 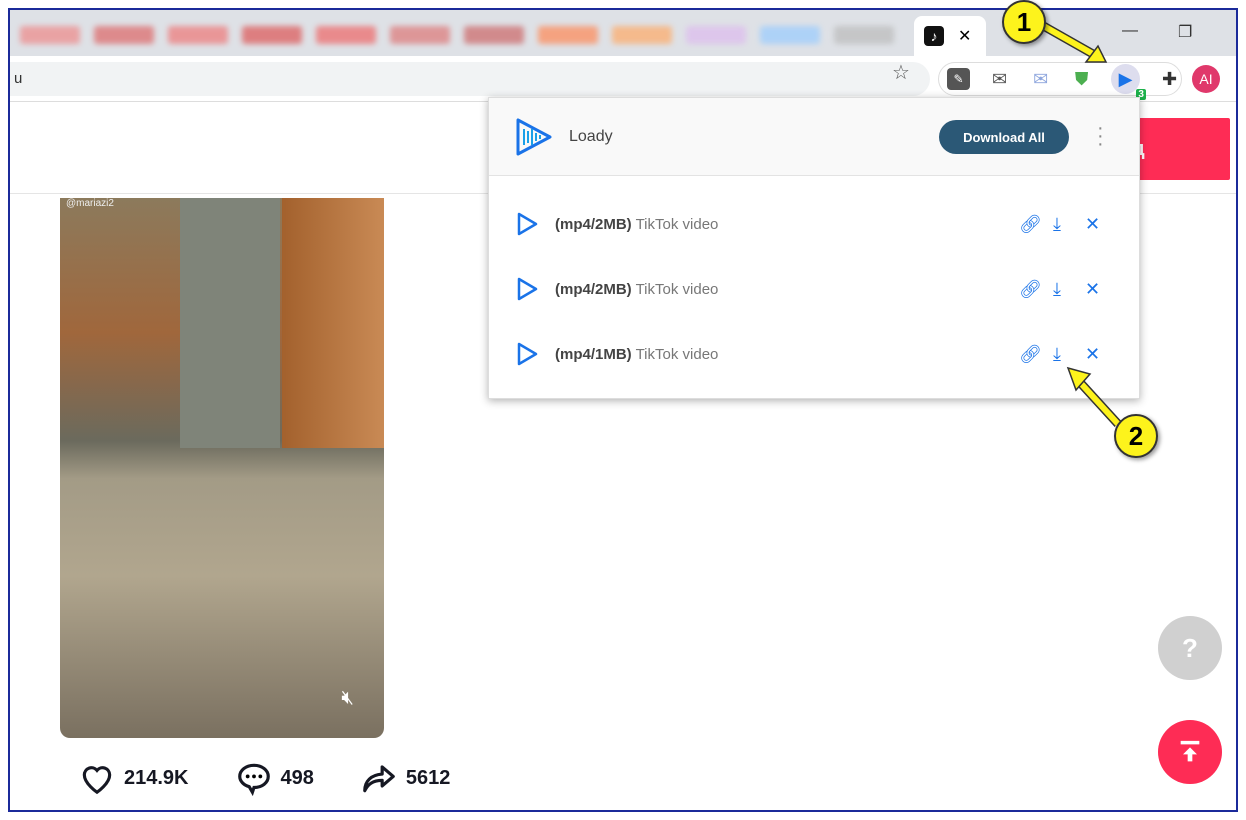 I want to click on annotation-callout-2: 2, so click(x=1136, y=436).